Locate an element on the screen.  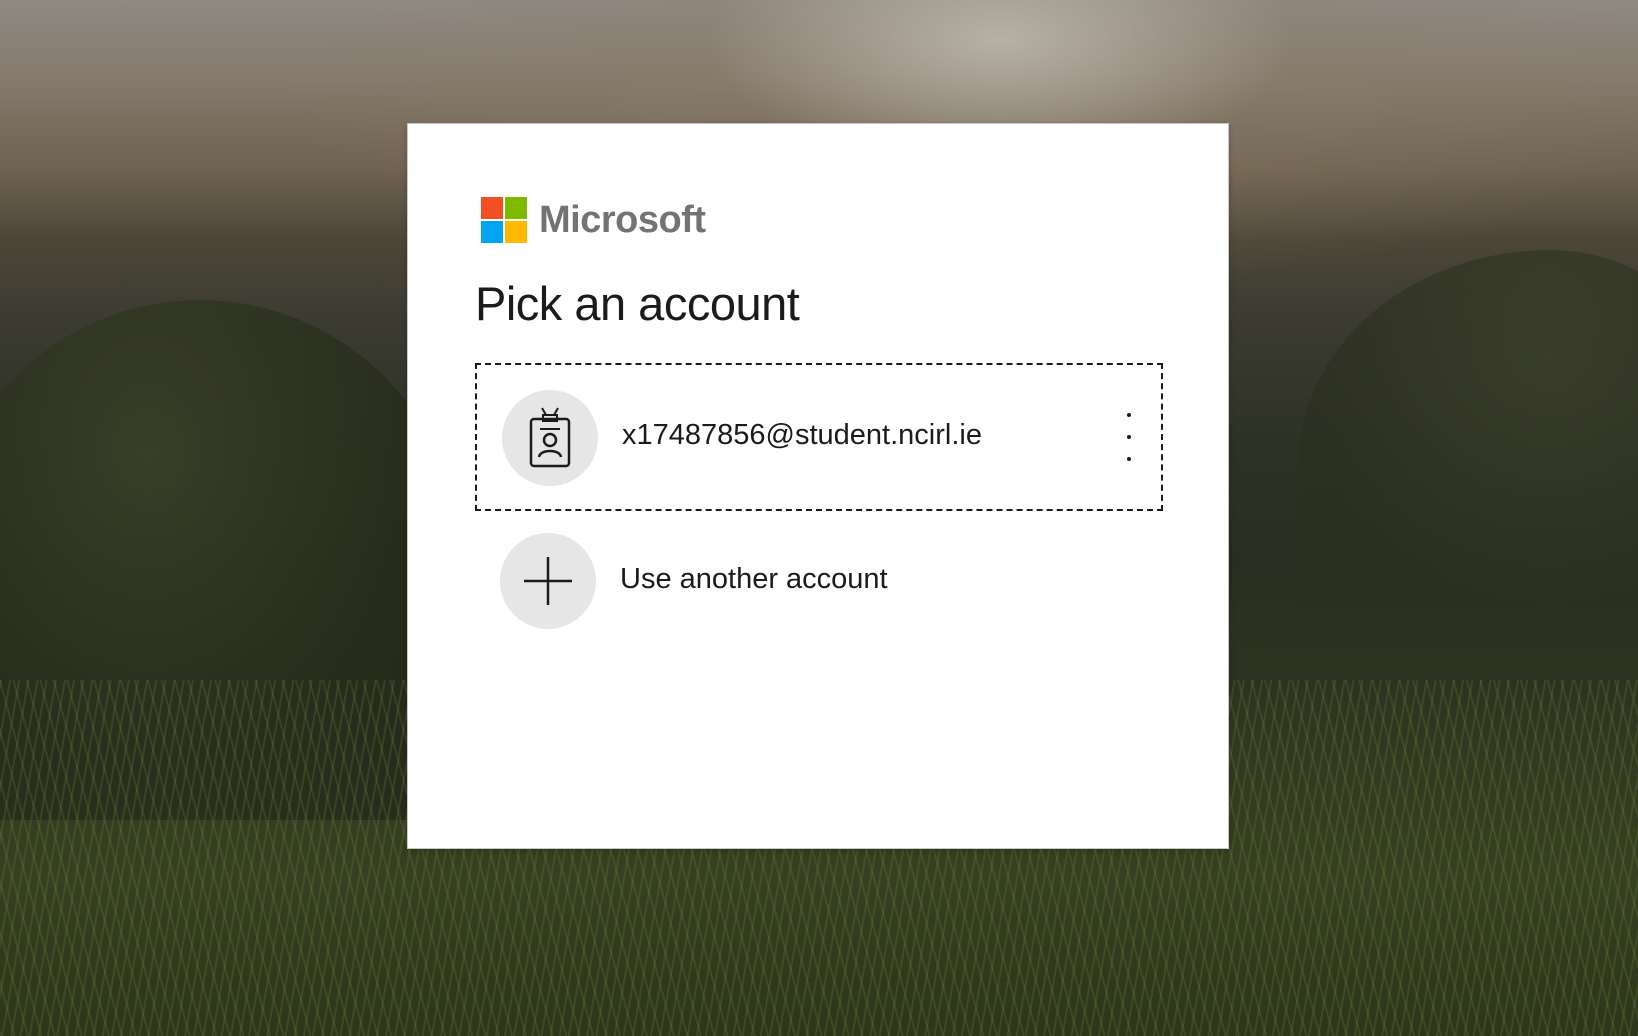
more-options-icon is located at coordinates (1129, 437).